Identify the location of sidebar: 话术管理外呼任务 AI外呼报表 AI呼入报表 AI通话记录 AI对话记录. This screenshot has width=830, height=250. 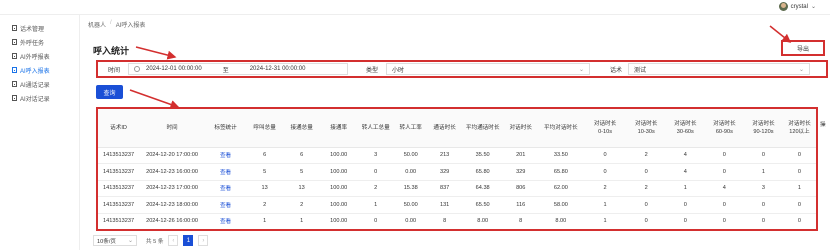
(40, 132).